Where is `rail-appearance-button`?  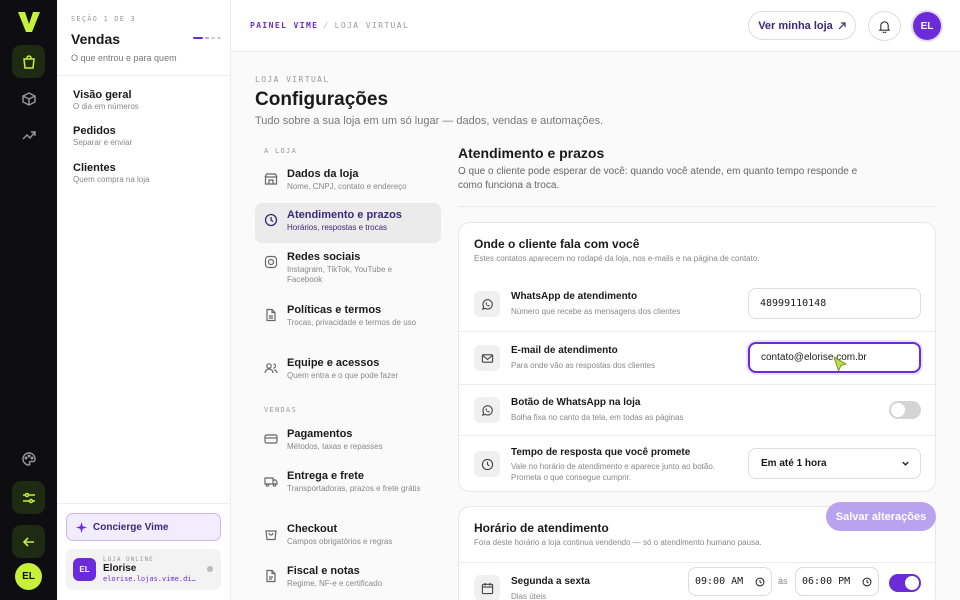
rail-appearance-button is located at coordinates (28, 458).